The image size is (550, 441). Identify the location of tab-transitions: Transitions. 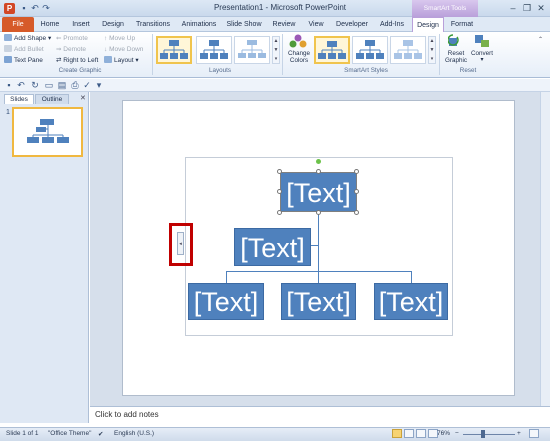
(153, 24).